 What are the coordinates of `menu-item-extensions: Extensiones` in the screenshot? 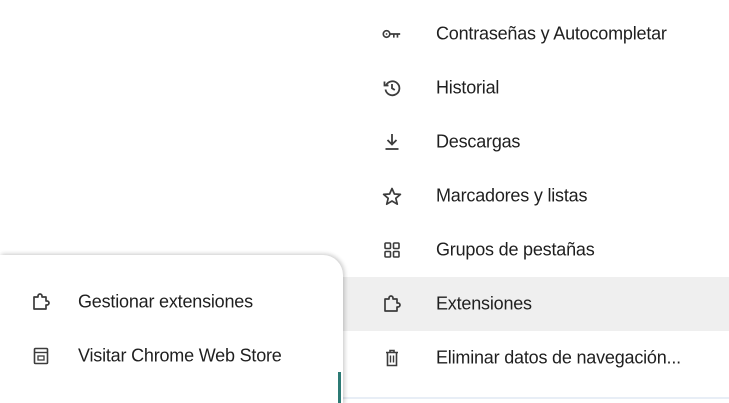 It's located at (534, 304).